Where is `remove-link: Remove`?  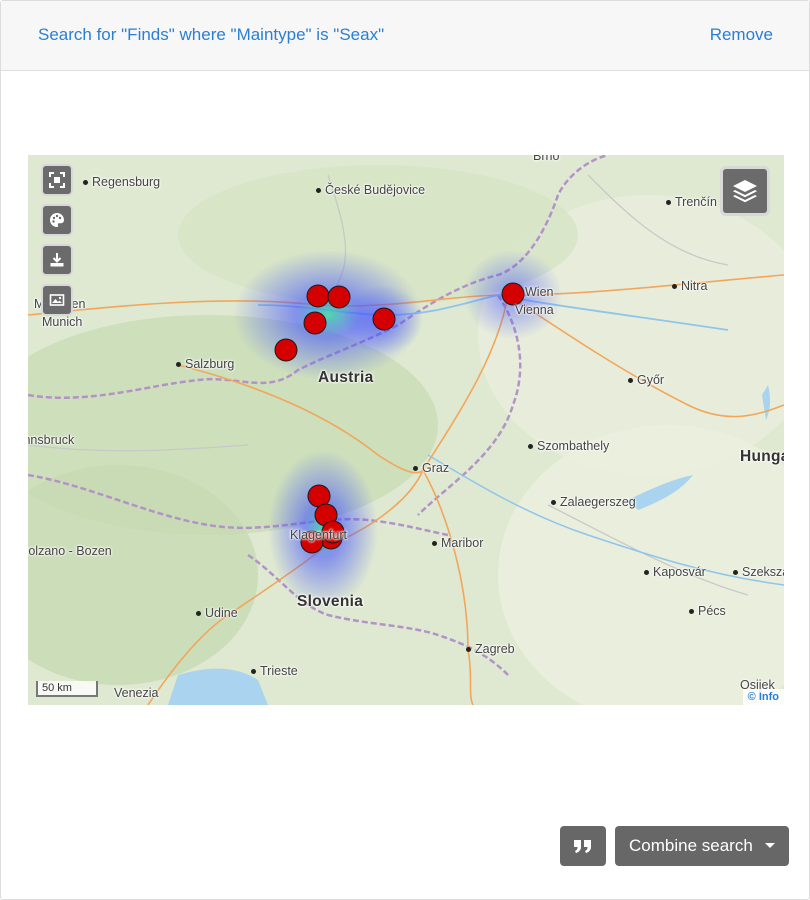 remove-link: Remove is located at coordinates (741, 35).